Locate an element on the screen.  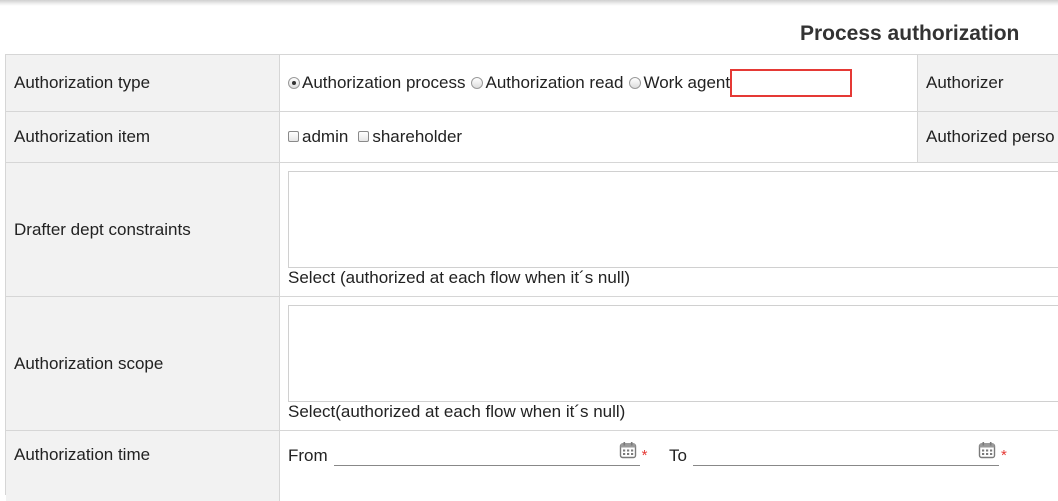
drafter-dept-label: Drafter dept constraints is located at coordinates (102, 229).